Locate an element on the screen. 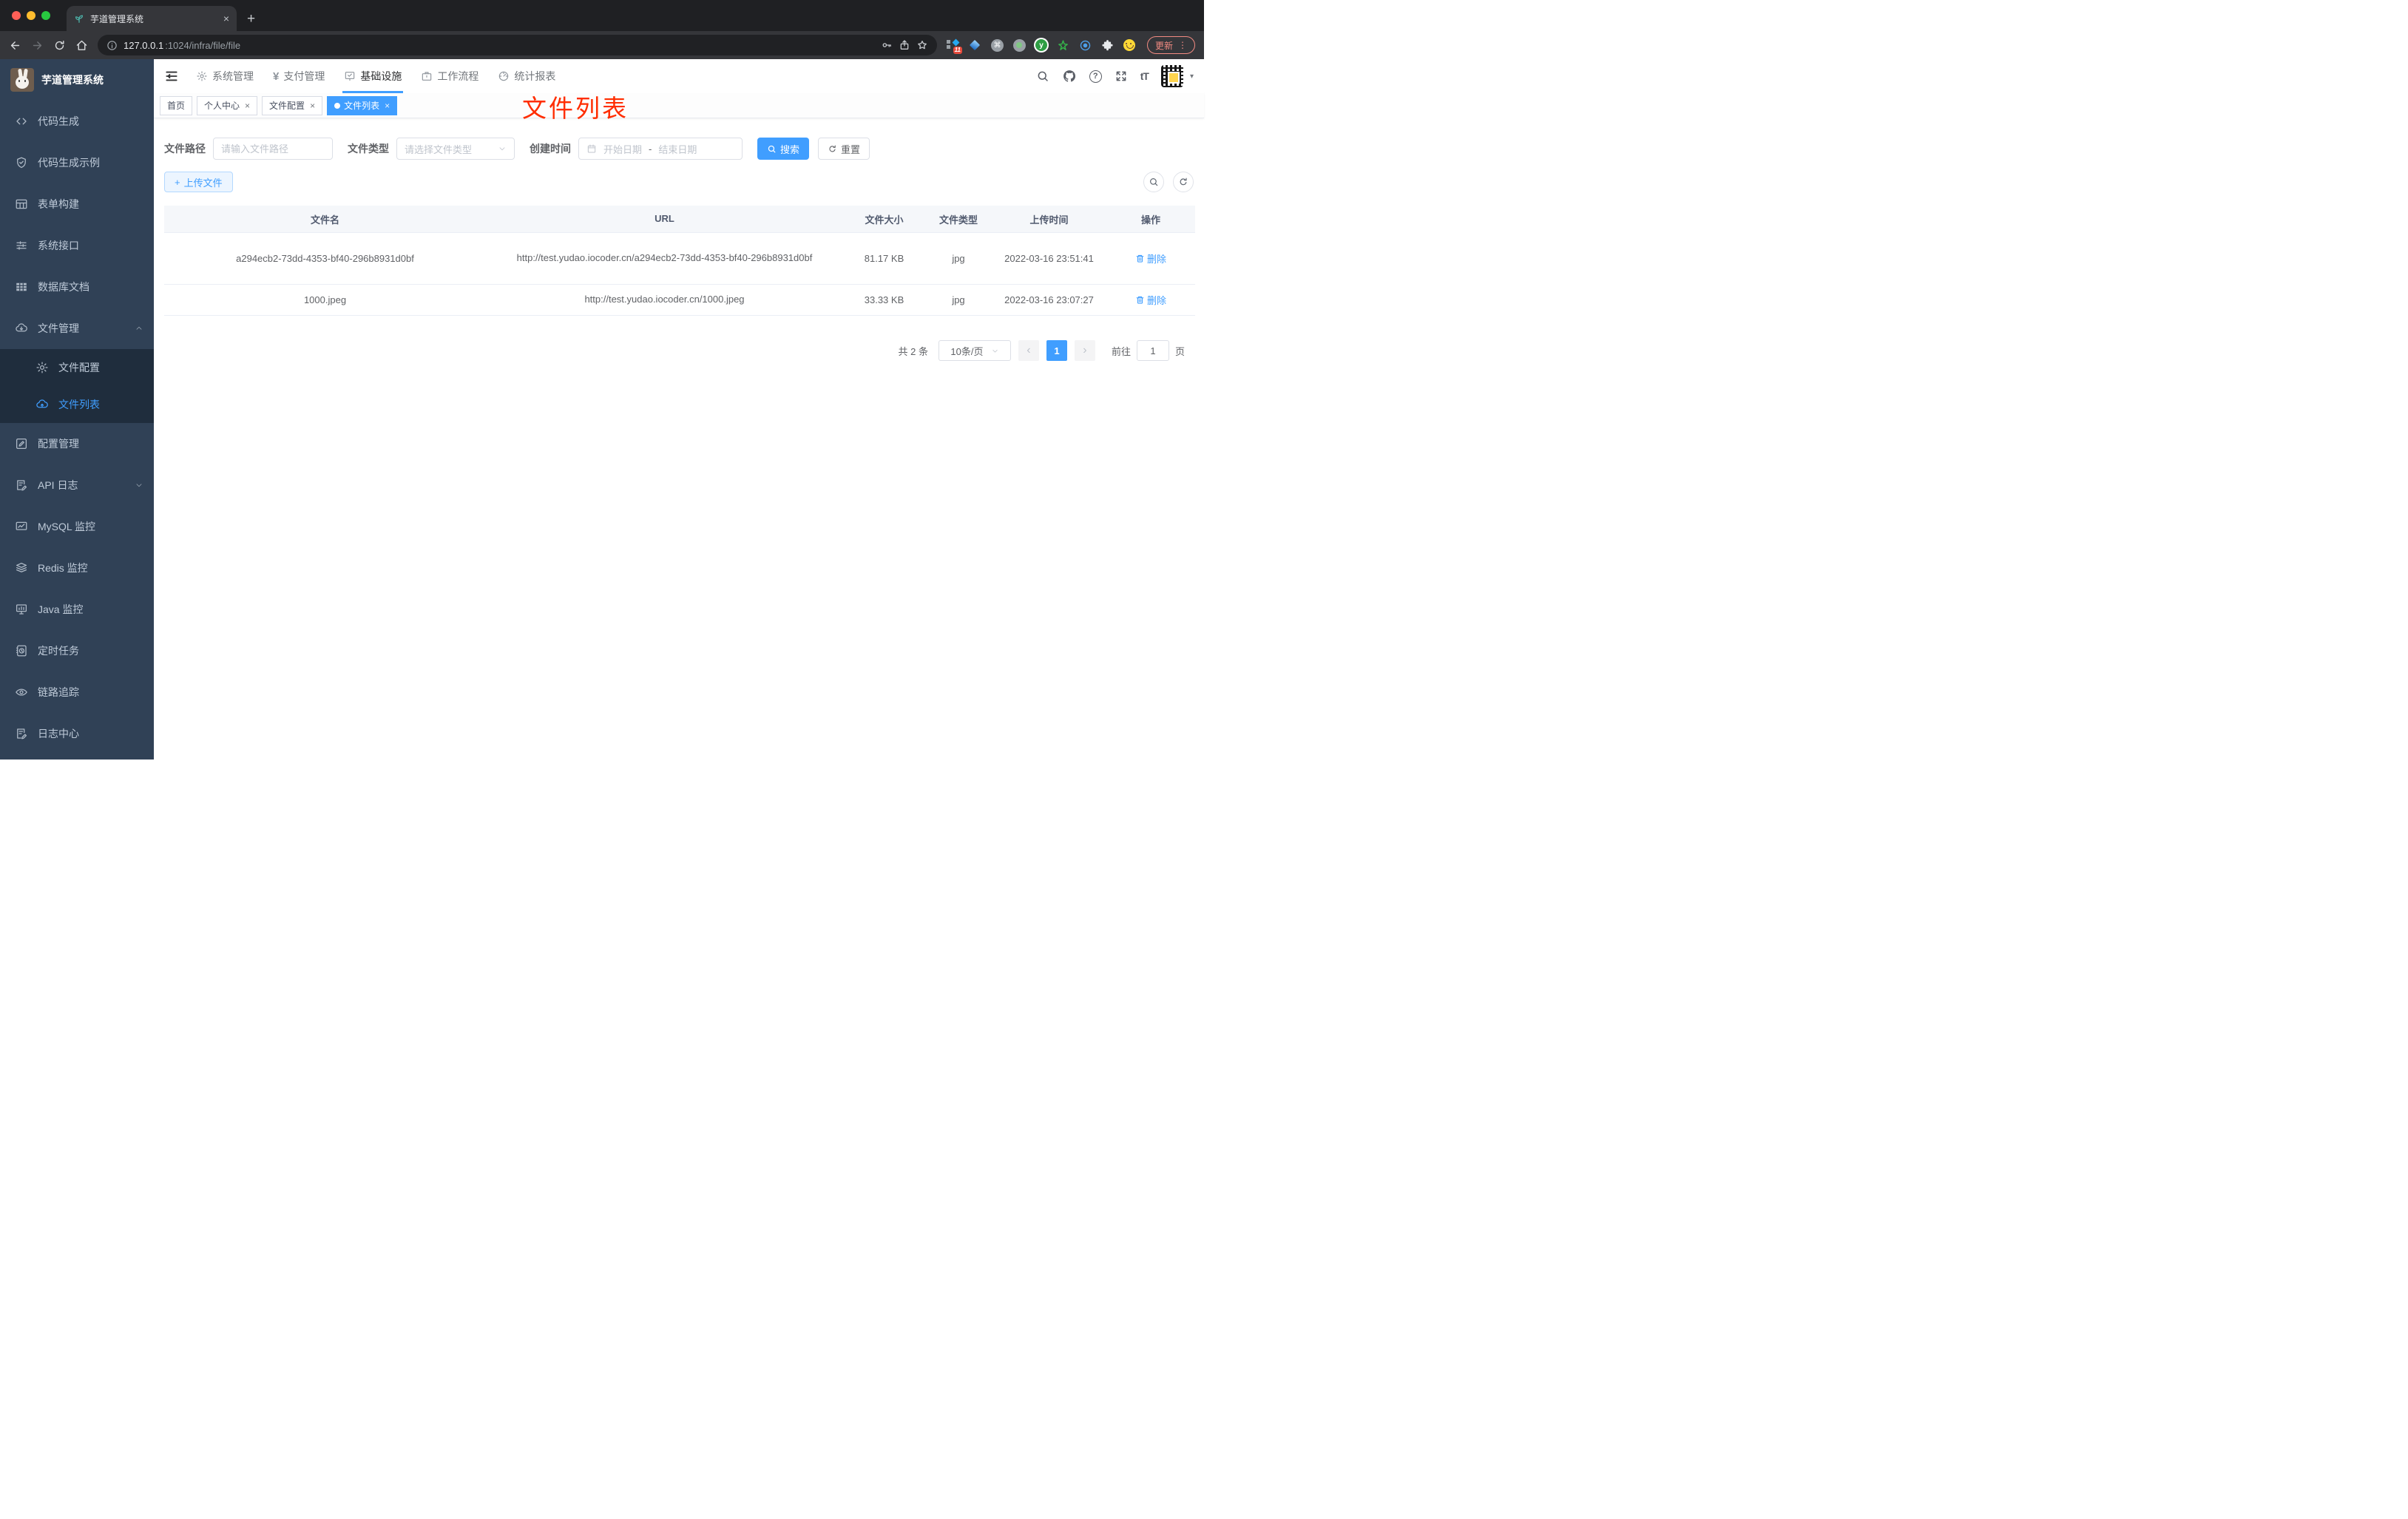 Image resolution: width=2408 pixels, height=1519 pixels. close-window-button is located at coordinates (16, 15).